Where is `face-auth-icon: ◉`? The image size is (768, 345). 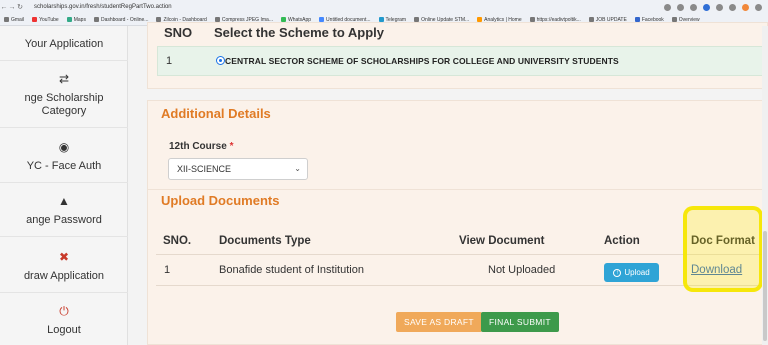
face-auth-icon: ◉ is located at coordinates (64, 147).